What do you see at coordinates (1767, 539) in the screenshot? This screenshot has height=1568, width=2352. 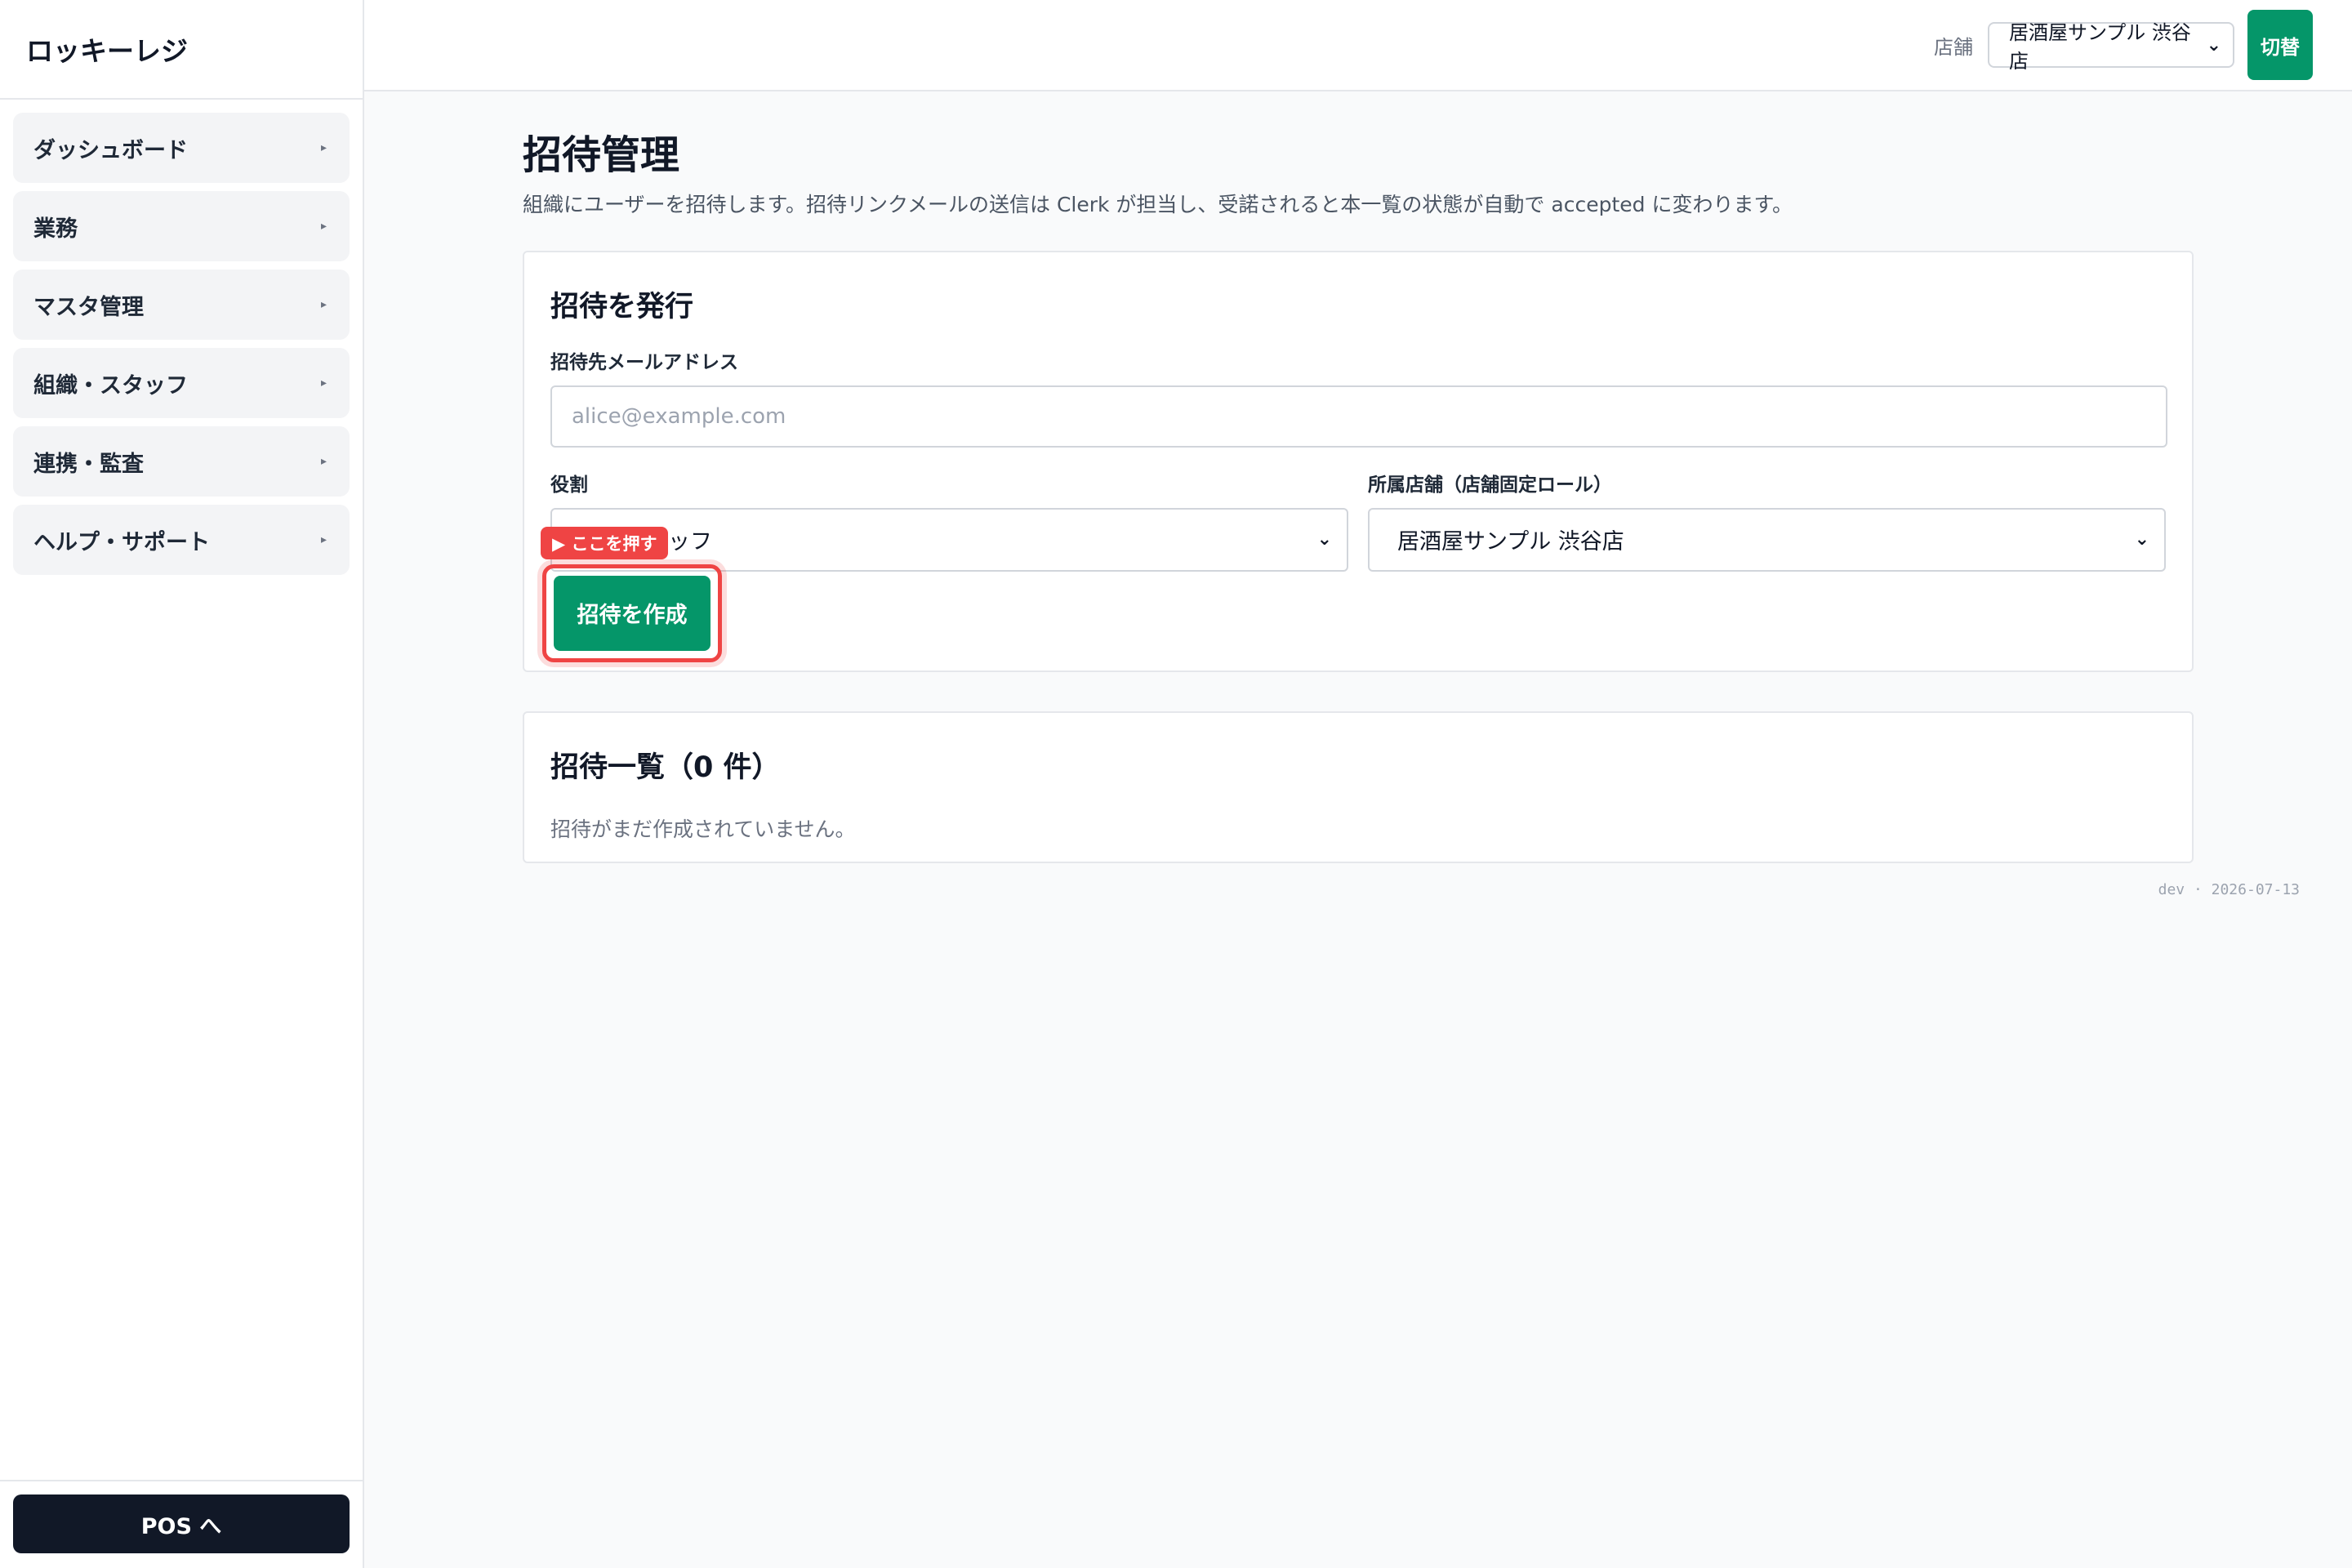 I see `assigned-store-select: 居酒屋サンプル 渋谷店 ⌄` at bounding box center [1767, 539].